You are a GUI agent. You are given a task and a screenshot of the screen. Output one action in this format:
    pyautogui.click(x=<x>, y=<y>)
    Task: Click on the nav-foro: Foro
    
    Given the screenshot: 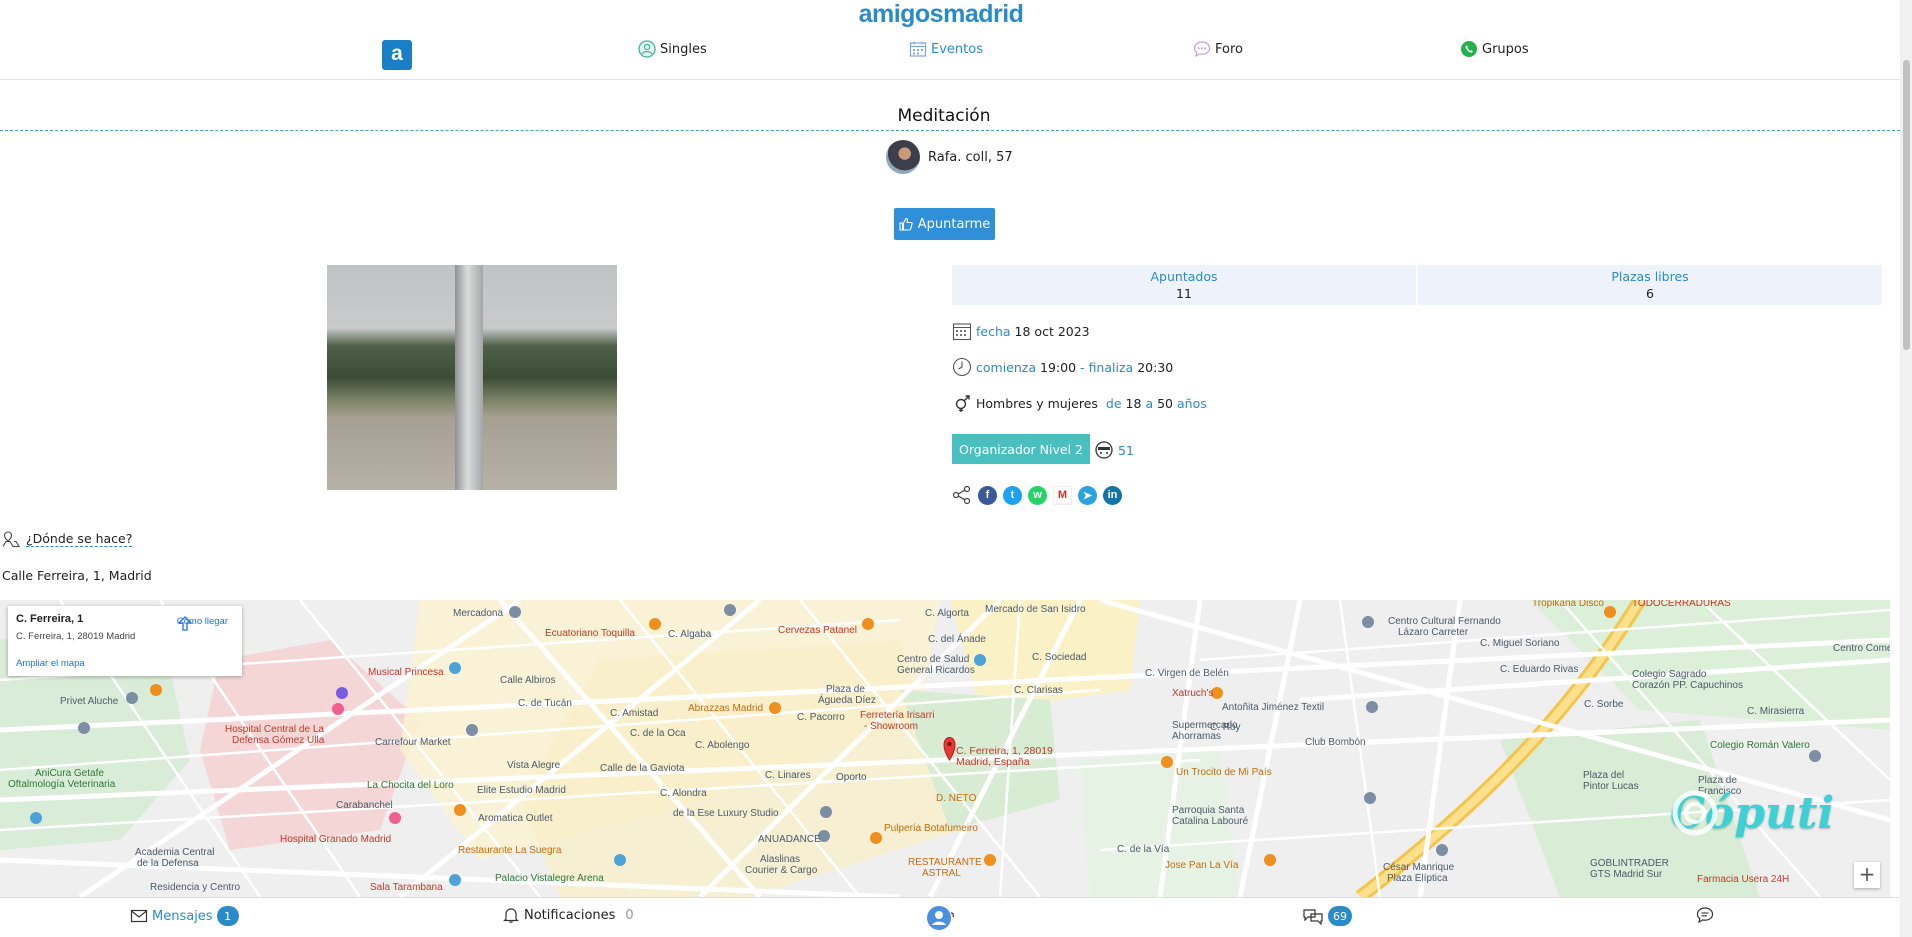 What is the action you would take?
    pyautogui.click(x=1218, y=49)
    